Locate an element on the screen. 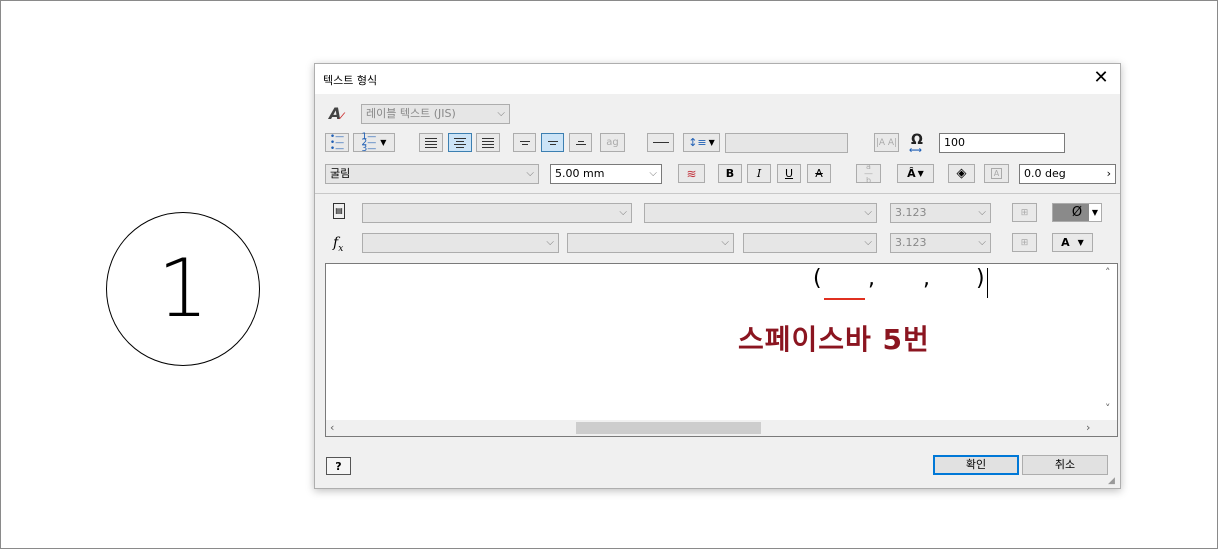 The image size is (1218, 549). line-spacing-icon: ↕≡ is located at coordinates (697, 142).